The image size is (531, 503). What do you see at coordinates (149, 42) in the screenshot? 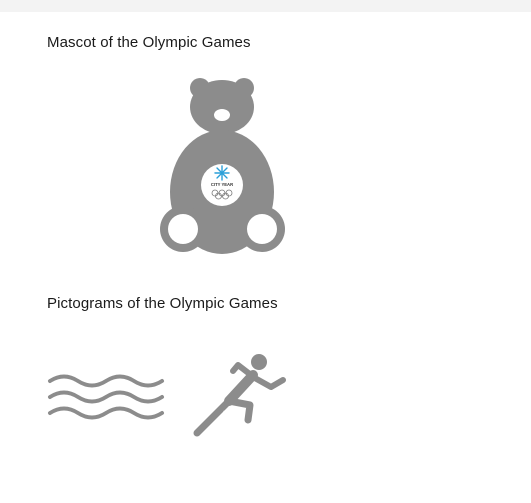
I see `mascot-section-title: Mascot of the Olympic Games` at bounding box center [149, 42].